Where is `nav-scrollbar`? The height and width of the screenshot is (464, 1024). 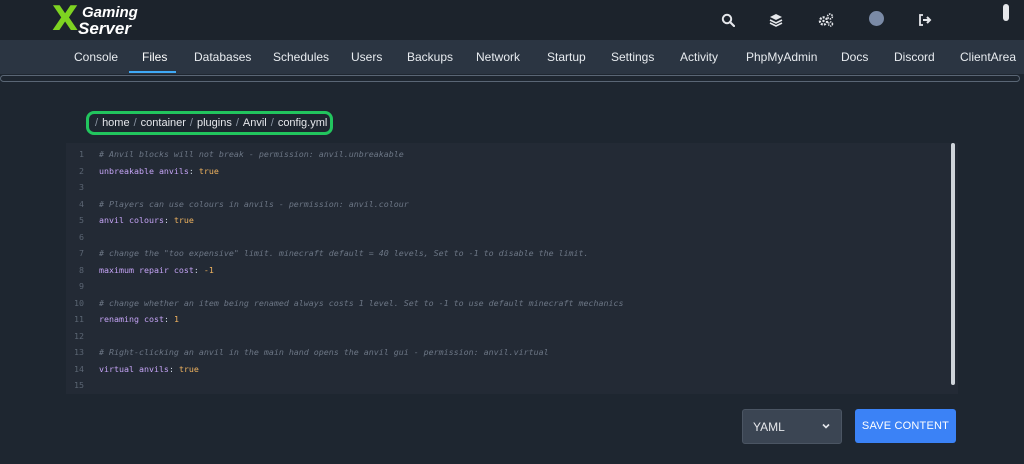 nav-scrollbar is located at coordinates (510, 78).